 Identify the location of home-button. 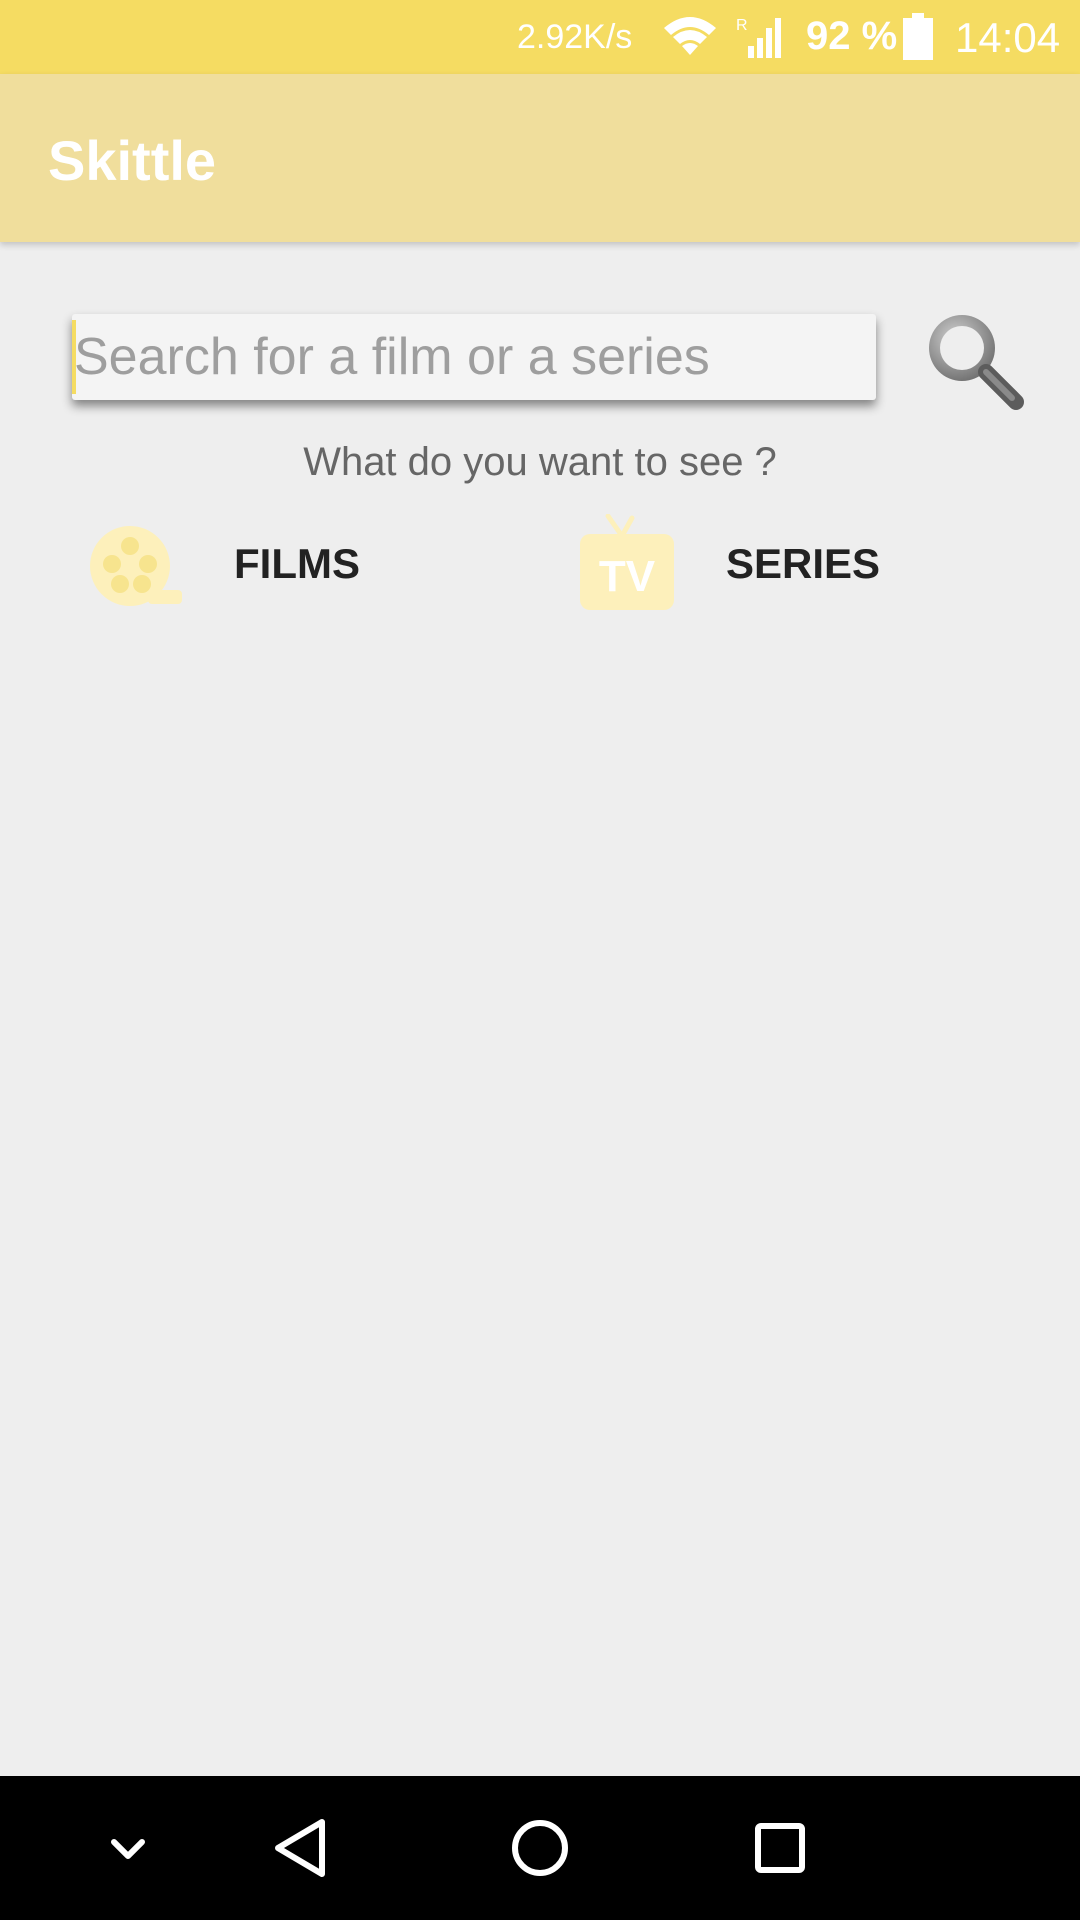
(540, 1848).